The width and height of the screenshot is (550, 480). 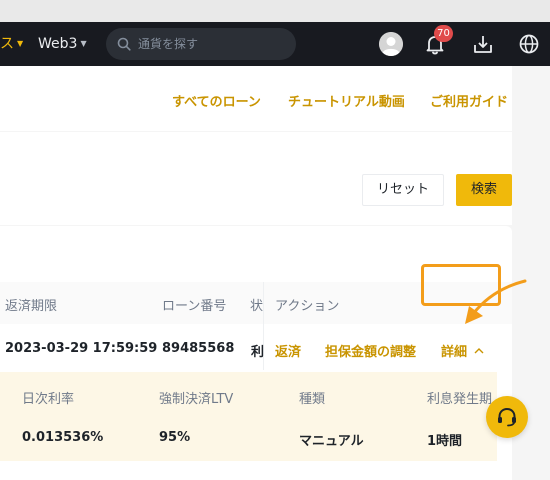 What do you see at coordinates (443, 33) in the screenshot?
I see `notification-badge: 70` at bounding box center [443, 33].